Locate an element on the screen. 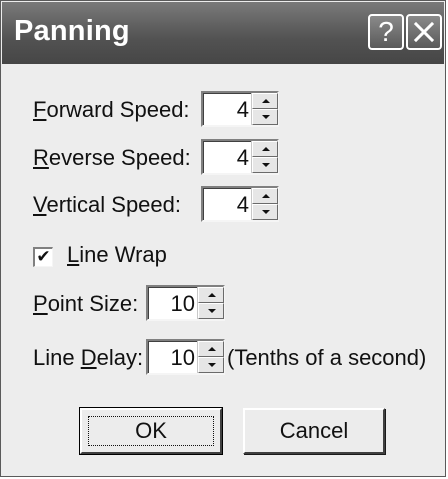 The image size is (448, 479). cancel-label: Cancel is located at coordinates (314, 430).